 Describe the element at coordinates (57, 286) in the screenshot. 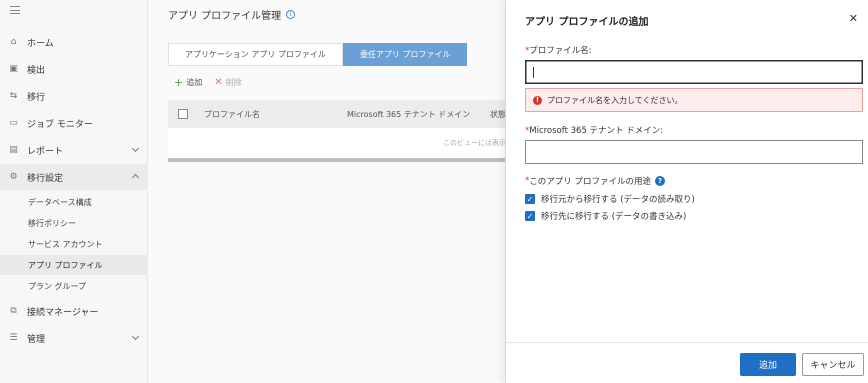

I see `sidebar-subitem-label: プラン グループ` at that location.